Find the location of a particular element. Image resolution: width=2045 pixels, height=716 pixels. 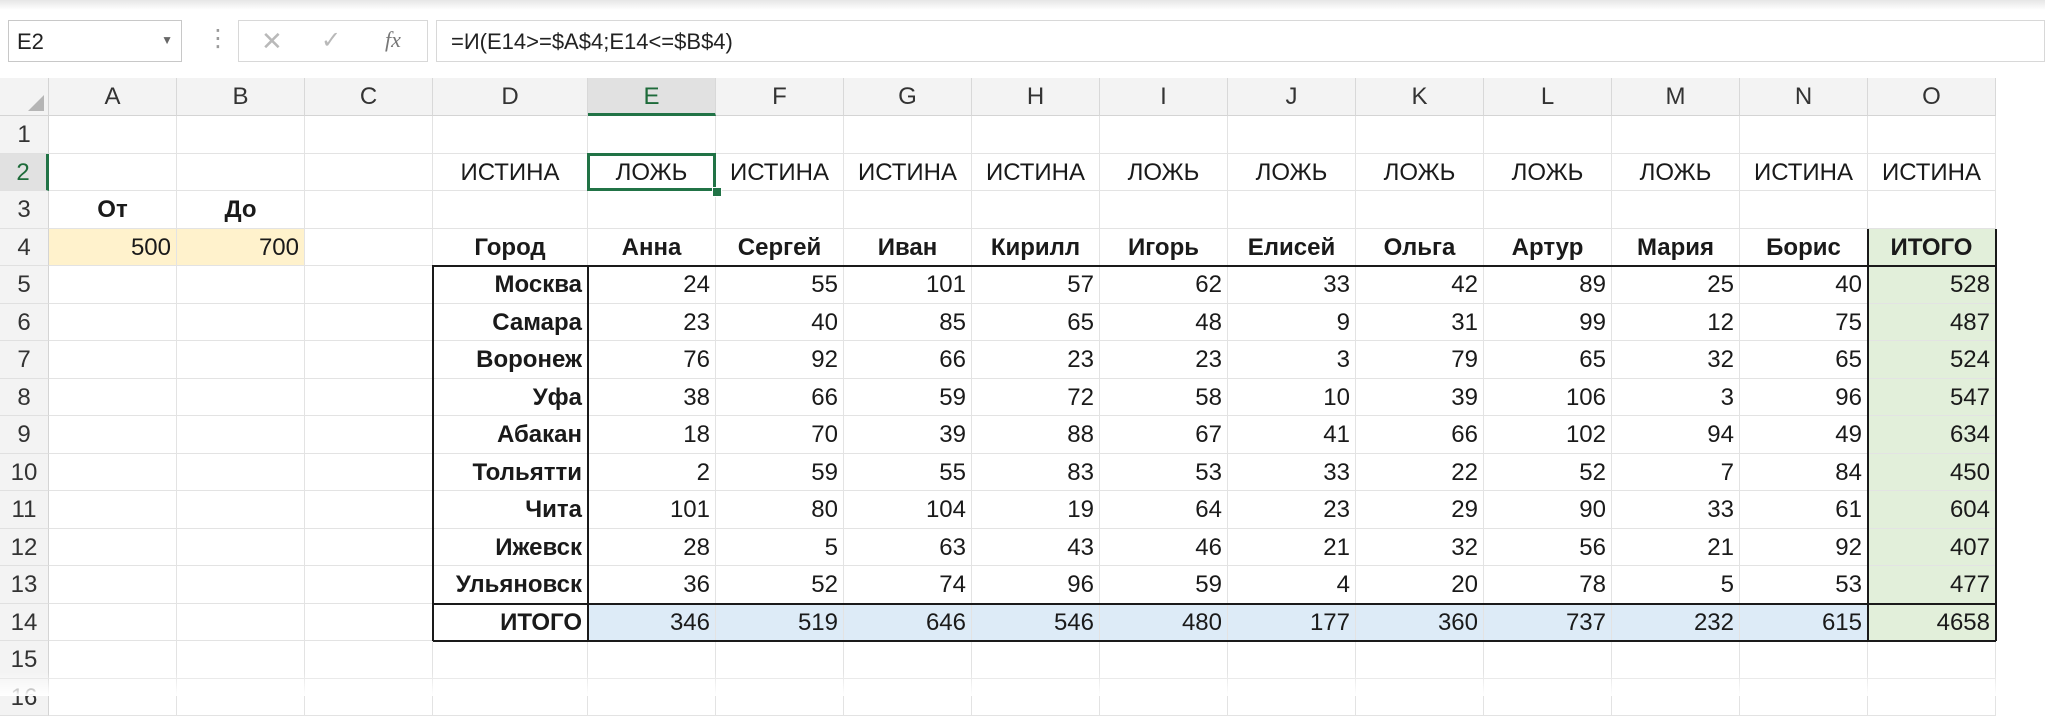

row-header-12: 12 is located at coordinates (24, 548).